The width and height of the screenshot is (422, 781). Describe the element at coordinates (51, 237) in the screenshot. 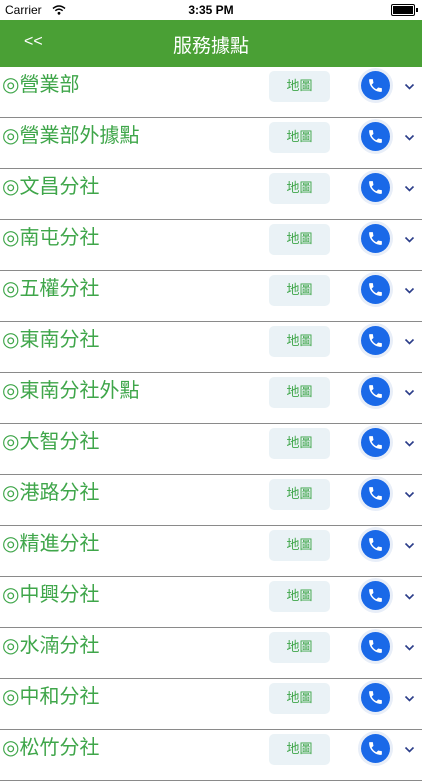

I see `location-name: ◎南屯分社` at that location.